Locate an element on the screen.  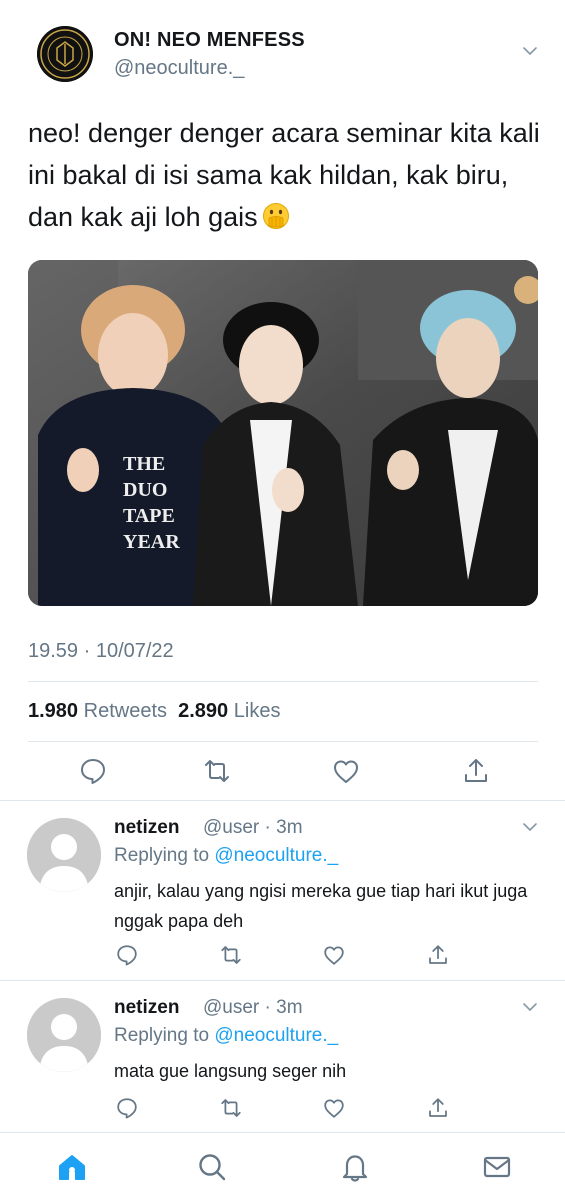
nav-notifications is located at coordinates (355, 1167).